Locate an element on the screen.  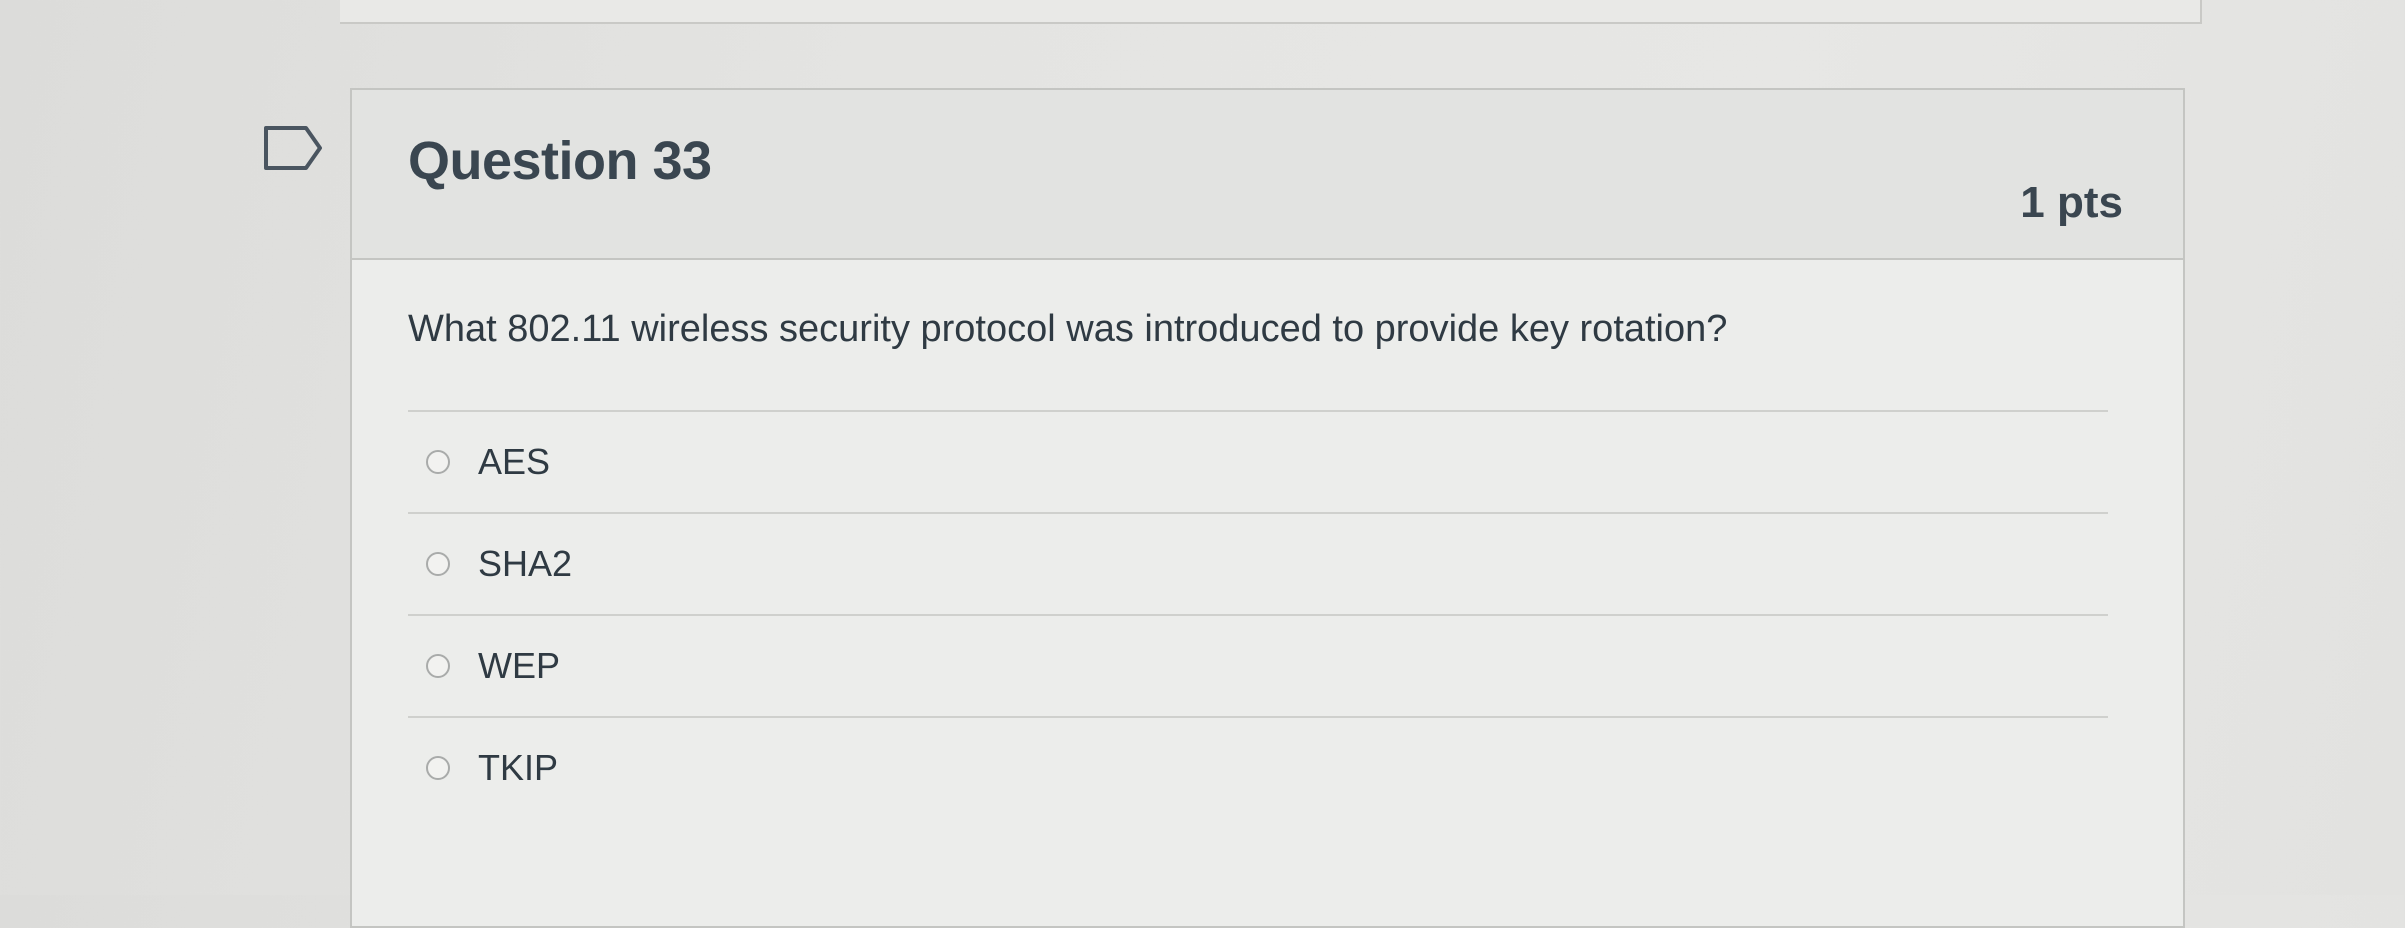
previous-question-card-edge is located at coordinates (1271, 12).